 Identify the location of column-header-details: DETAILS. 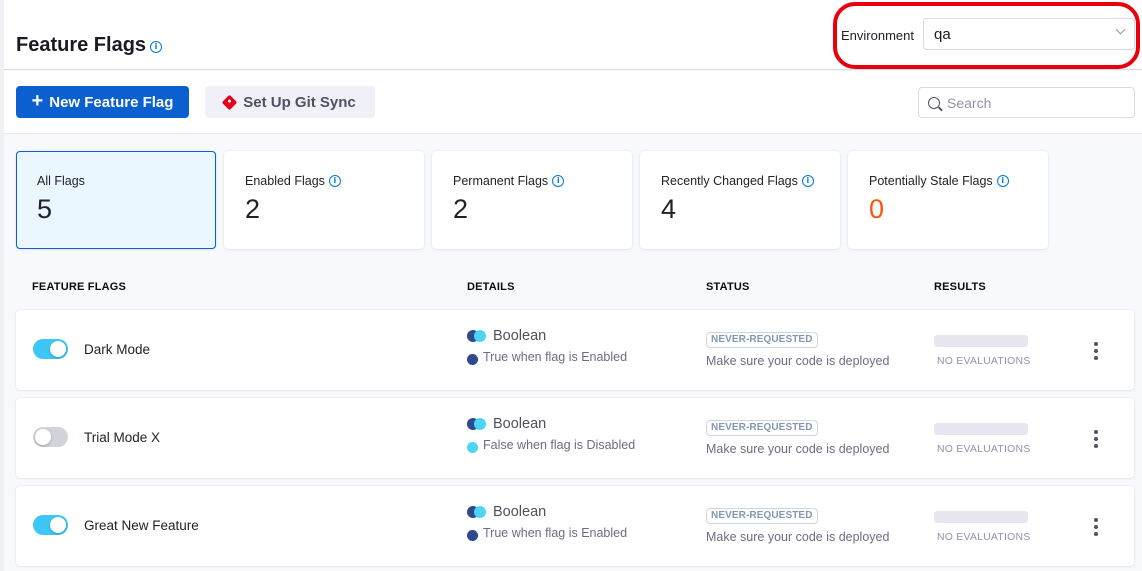
(491, 287).